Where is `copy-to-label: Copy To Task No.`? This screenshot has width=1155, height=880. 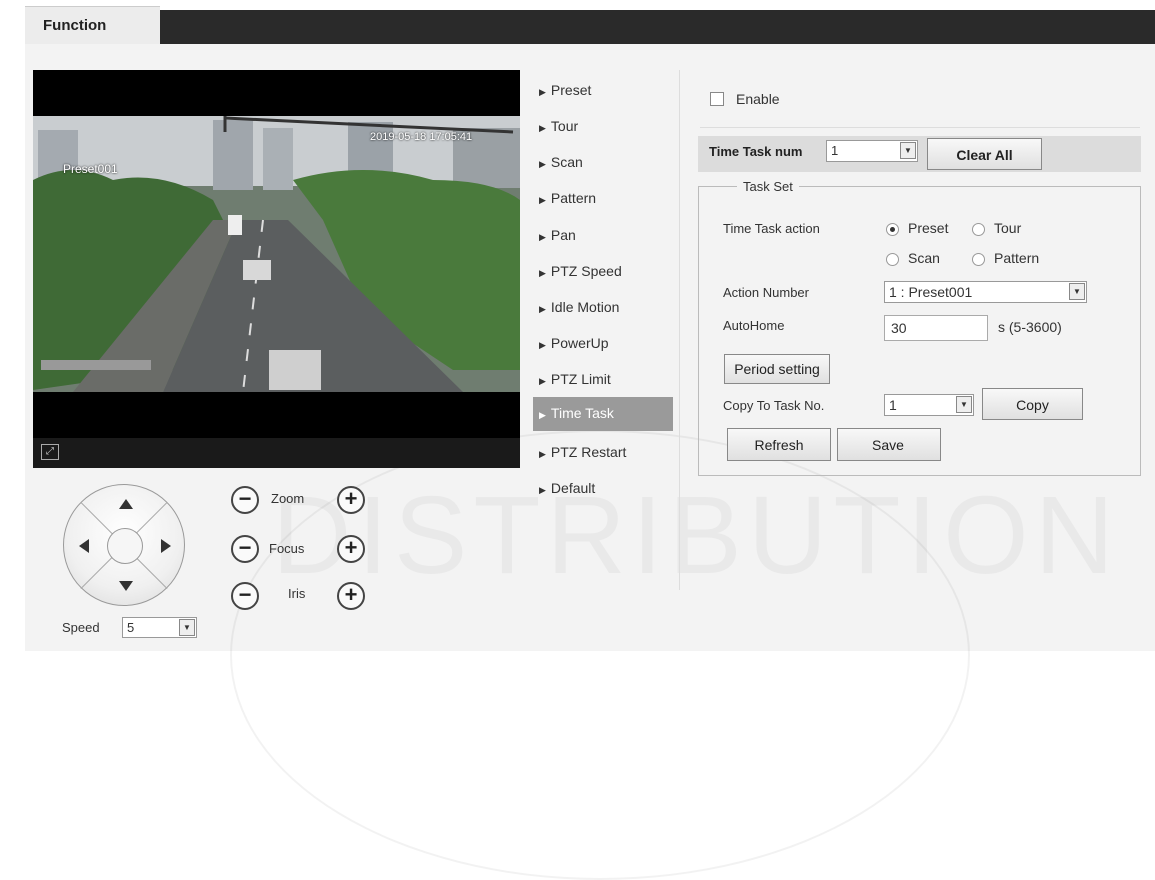
copy-to-label: Copy To Task No. is located at coordinates (774, 405).